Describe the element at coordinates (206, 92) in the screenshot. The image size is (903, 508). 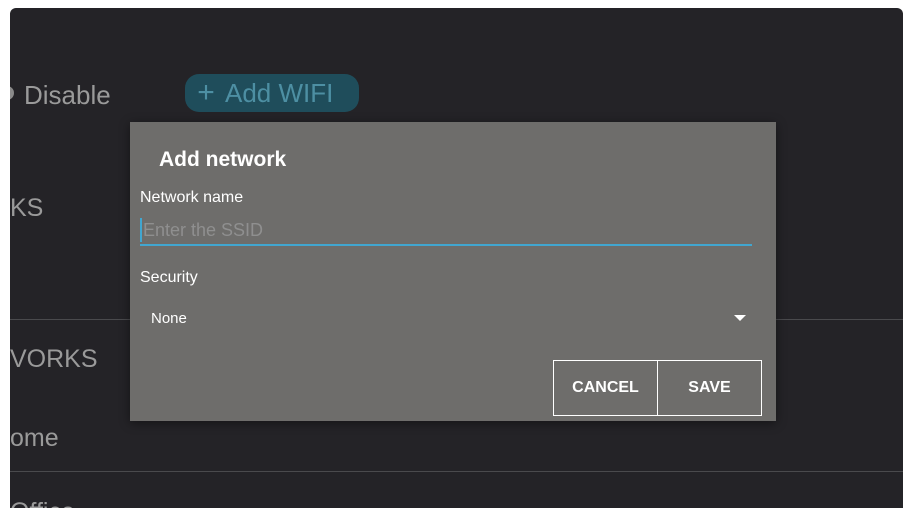
I see `plus-icon: +` at that location.